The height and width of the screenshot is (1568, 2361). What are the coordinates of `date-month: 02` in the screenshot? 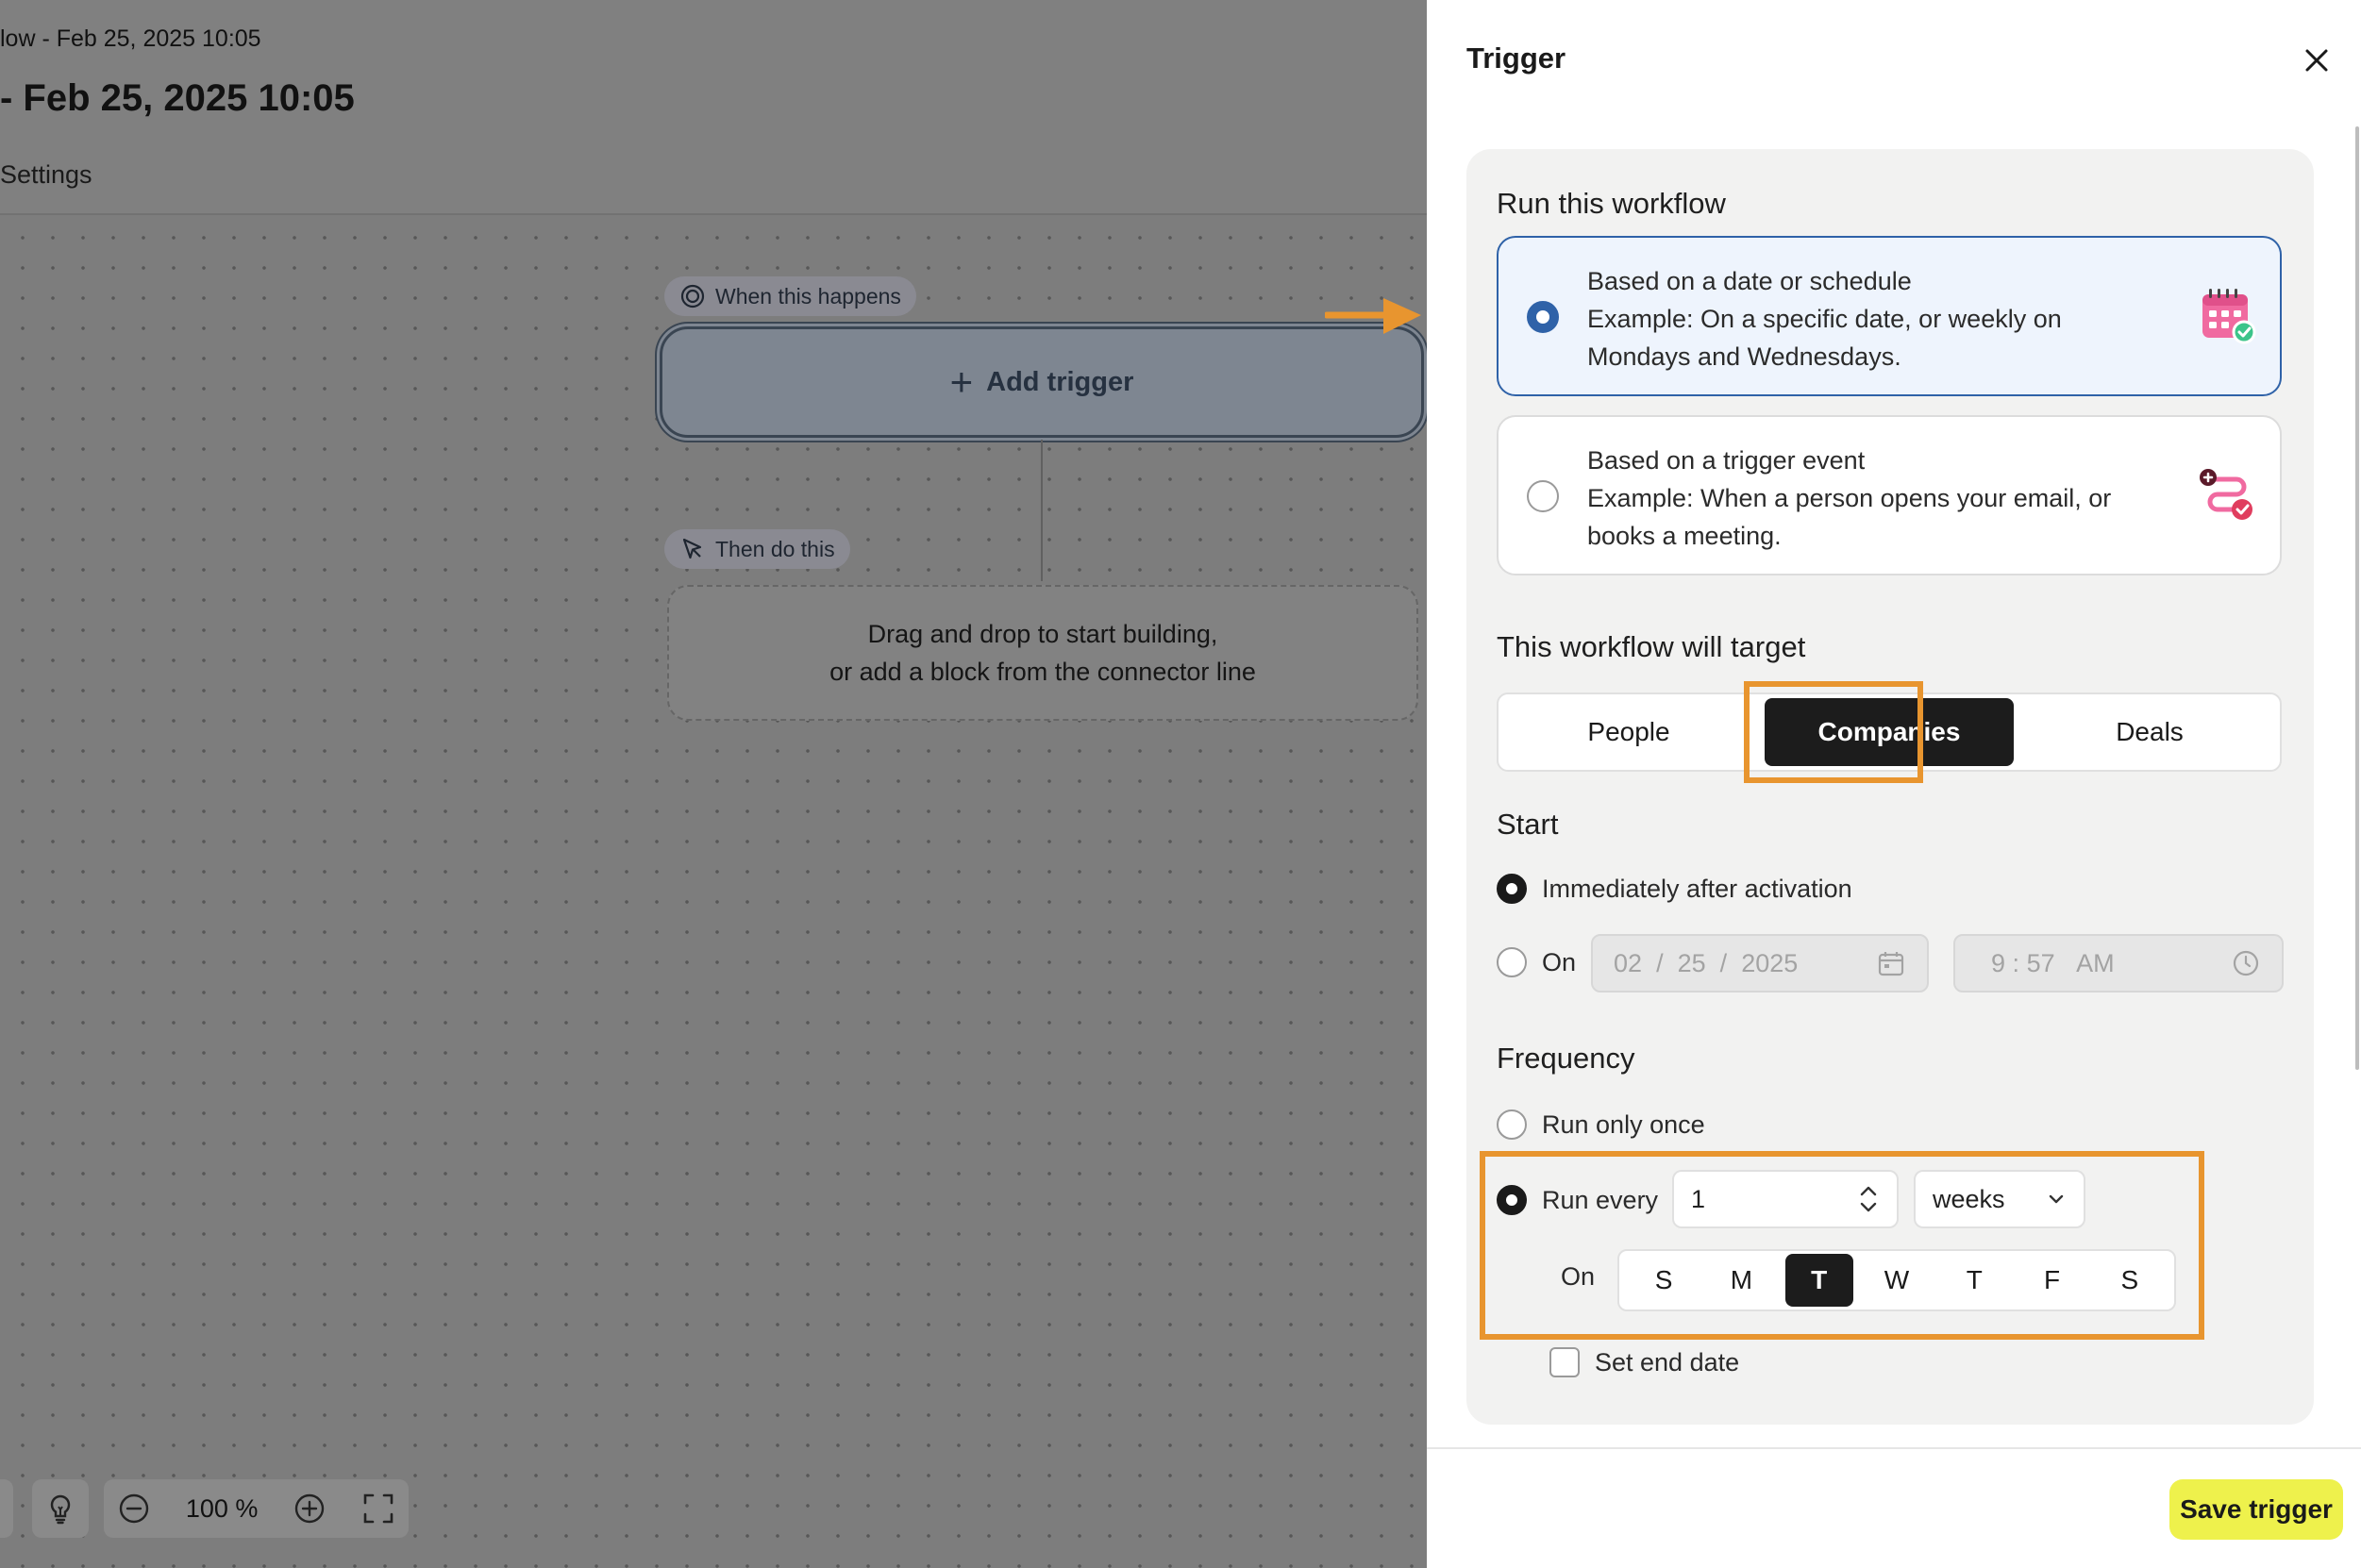 It's located at (1628, 962).